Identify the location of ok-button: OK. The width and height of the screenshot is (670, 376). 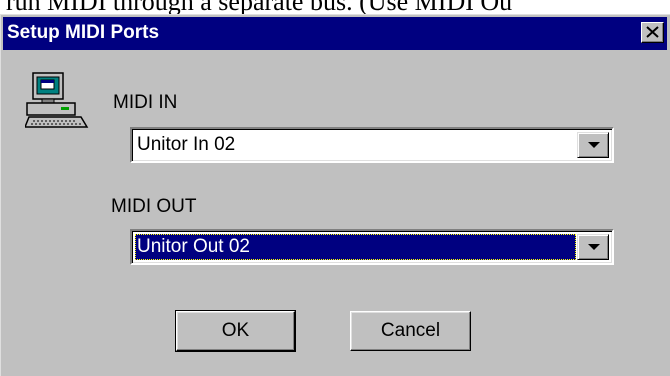
(235, 331).